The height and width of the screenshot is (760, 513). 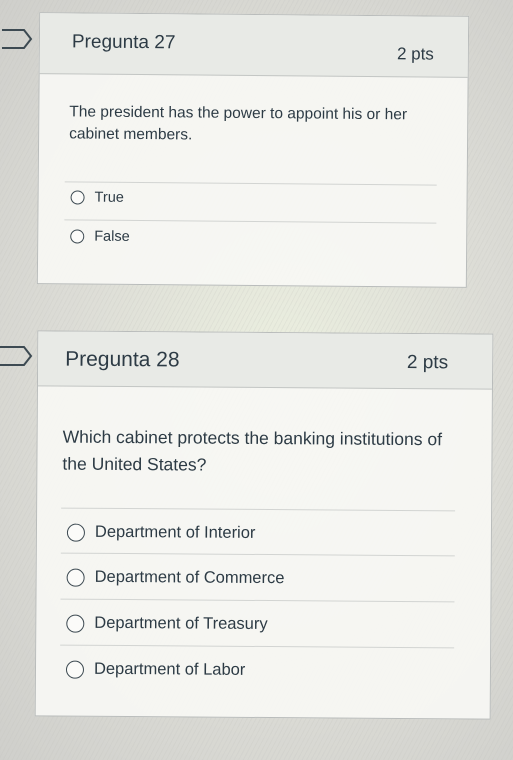 What do you see at coordinates (122, 359) in the screenshot?
I see `question-title: Pregunta 28` at bounding box center [122, 359].